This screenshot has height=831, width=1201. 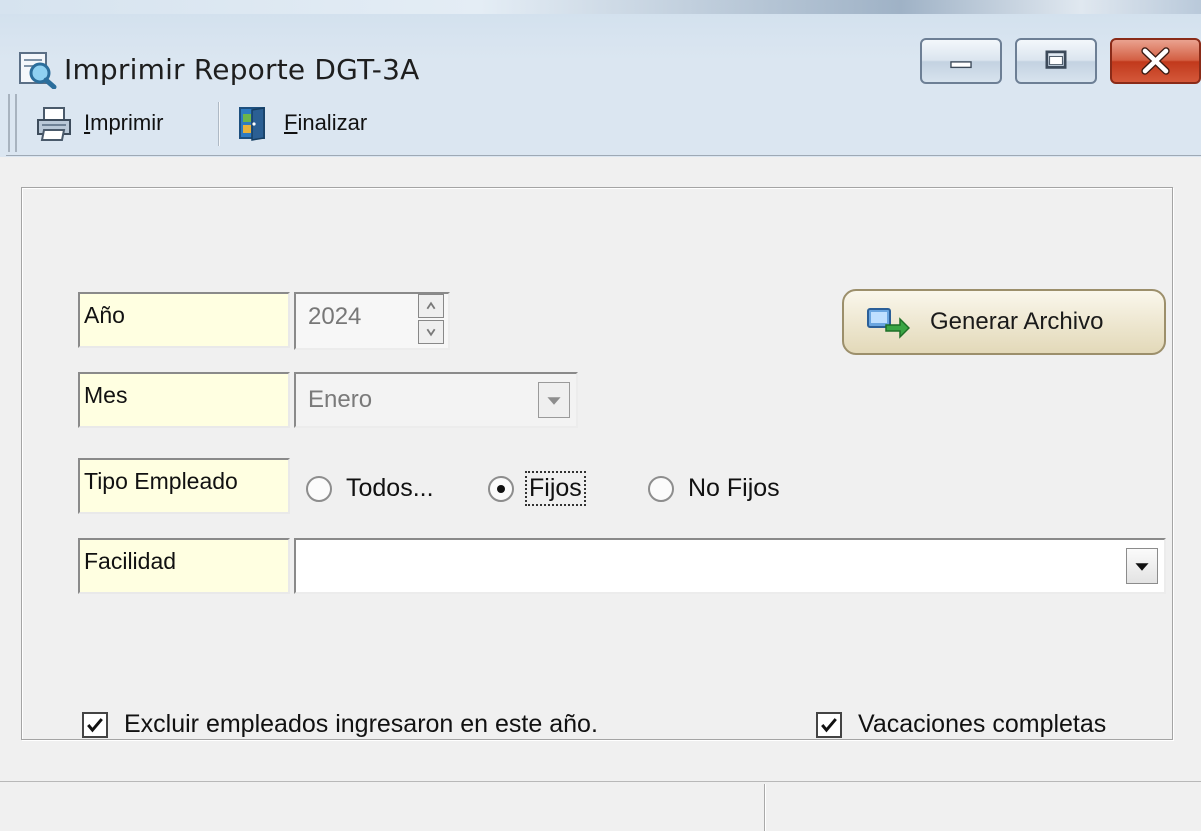 I want to click on toolbar-grip, so click(x=12, y=123).